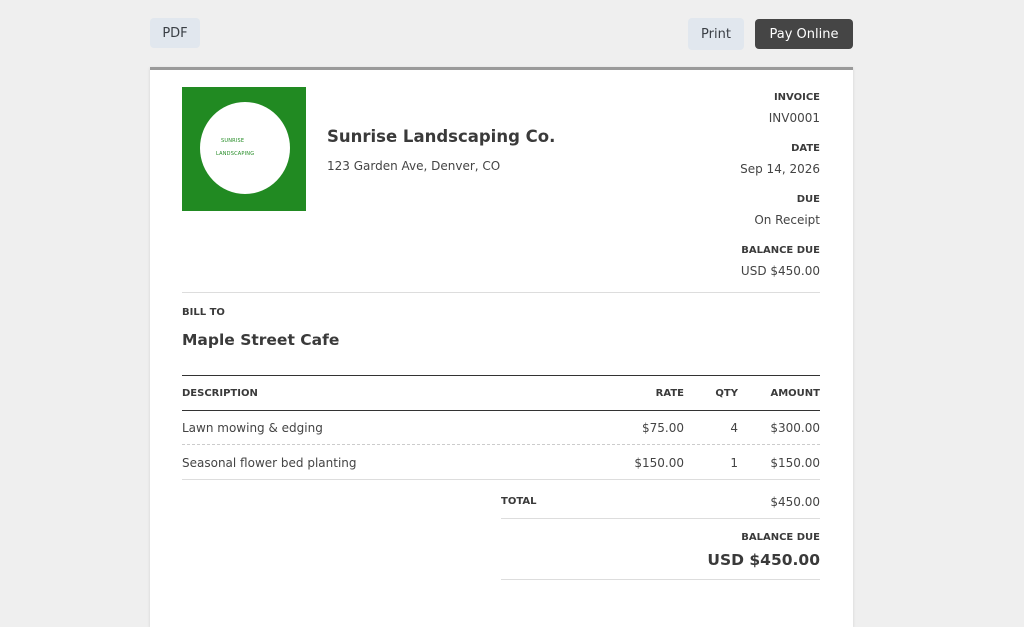  What do you see at coordinates (519, 501) in the screenshot?
I see `total-label: TOTAL` at bounding box center [519, 501].